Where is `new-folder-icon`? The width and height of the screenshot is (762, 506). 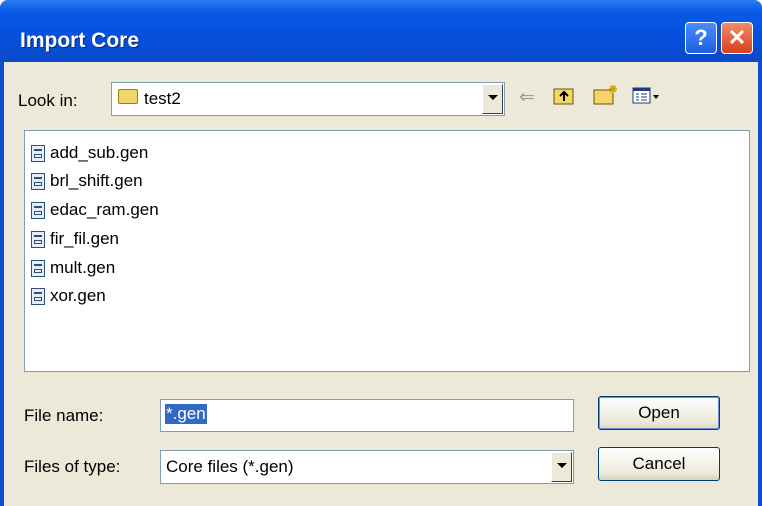
new-folder-icon is located at coordinates (606, 98).